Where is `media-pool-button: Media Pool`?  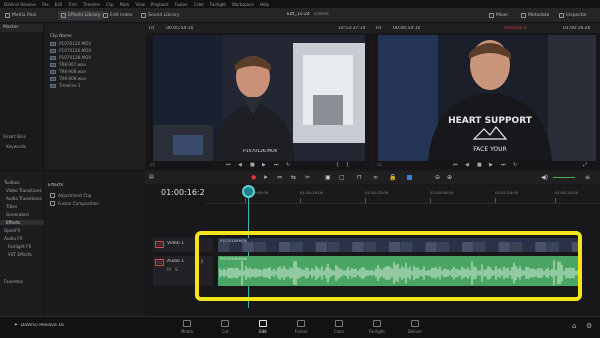
media-pool-button: Media Pool is located at coordinates (20, 15).